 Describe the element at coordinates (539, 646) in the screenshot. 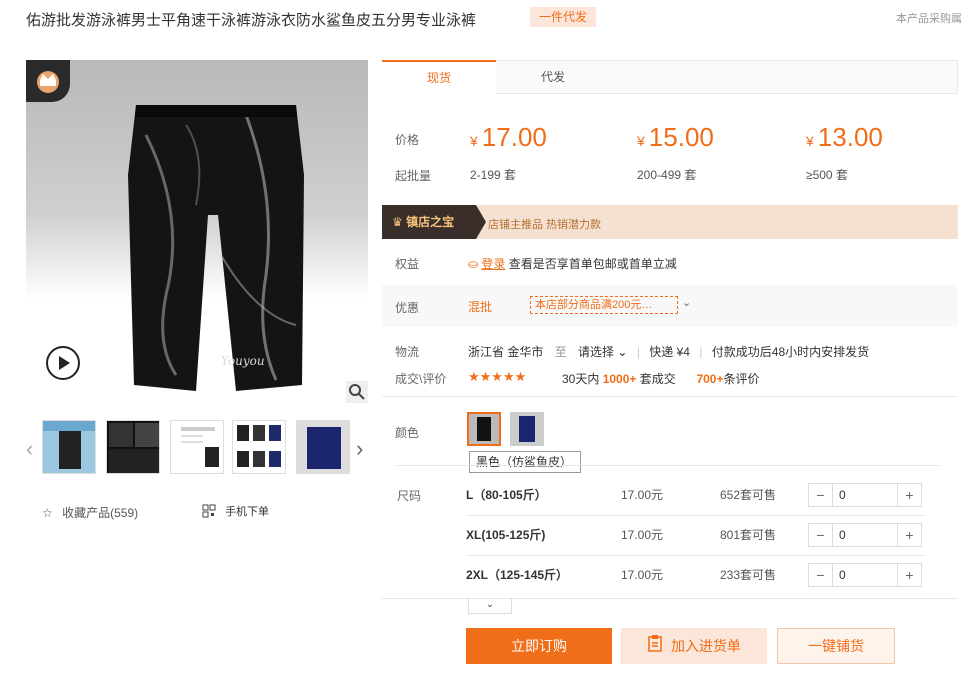

I see `buy-now-button: 立即订购` at that location.